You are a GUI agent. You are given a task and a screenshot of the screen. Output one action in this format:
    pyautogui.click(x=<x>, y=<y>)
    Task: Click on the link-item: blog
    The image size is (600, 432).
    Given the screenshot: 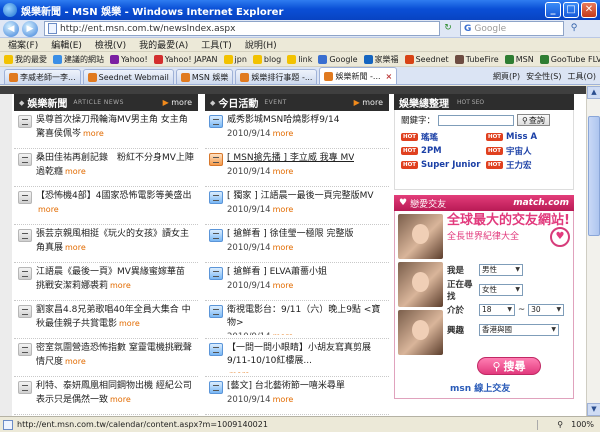 What is the action you would take?
    pyautogui.click(x=266, y=59)
    